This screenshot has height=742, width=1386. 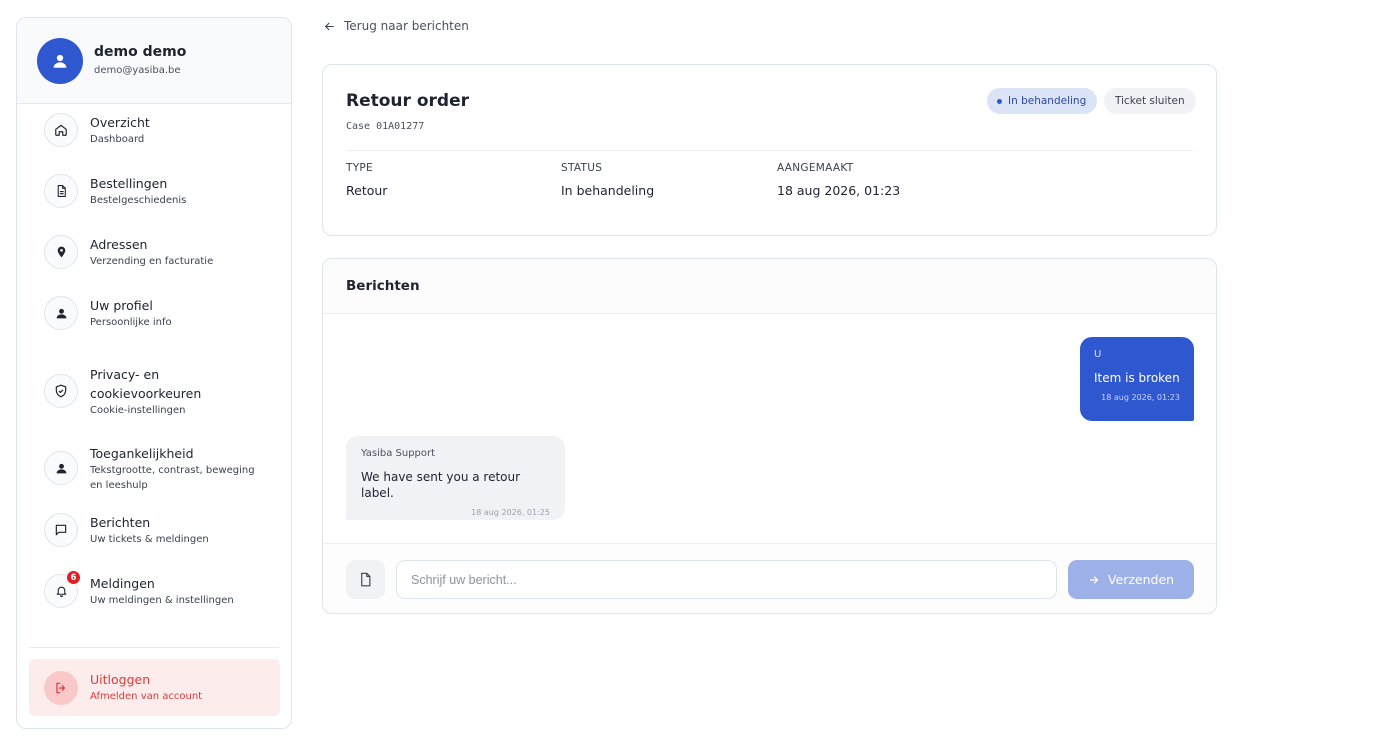 What do you see at coordinates (607, 180) in the screenshot?
I see `meta-status: STATUS In behandeling` at bounding box center [607, 180].